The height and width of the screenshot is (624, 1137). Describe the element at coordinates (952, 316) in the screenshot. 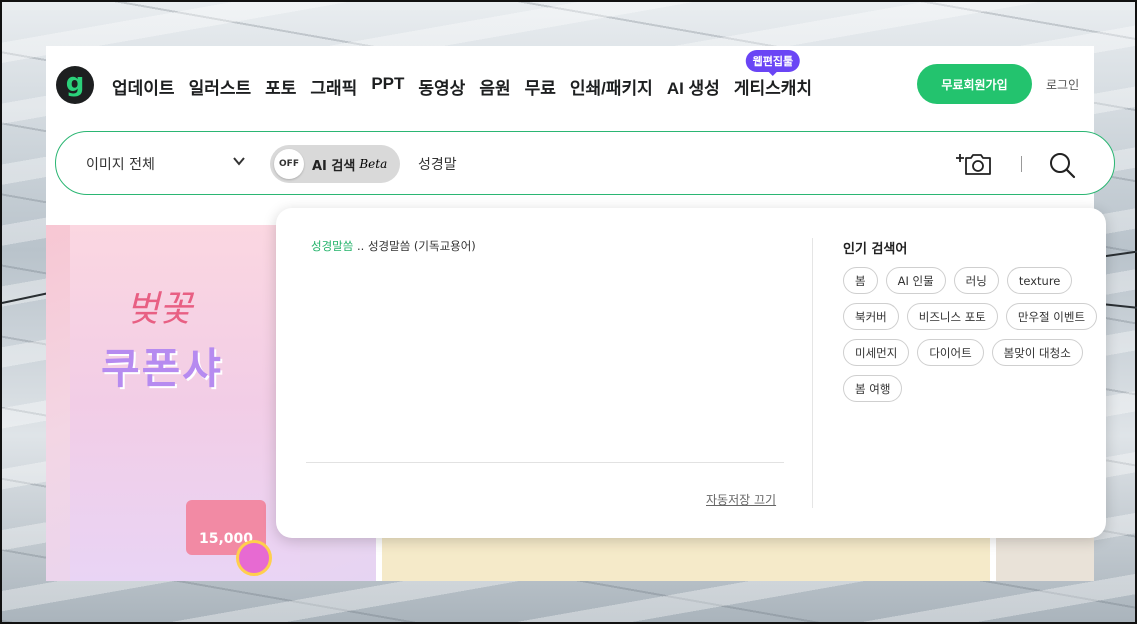

I see `popular-tag: 비즈니스 포토` at that location.